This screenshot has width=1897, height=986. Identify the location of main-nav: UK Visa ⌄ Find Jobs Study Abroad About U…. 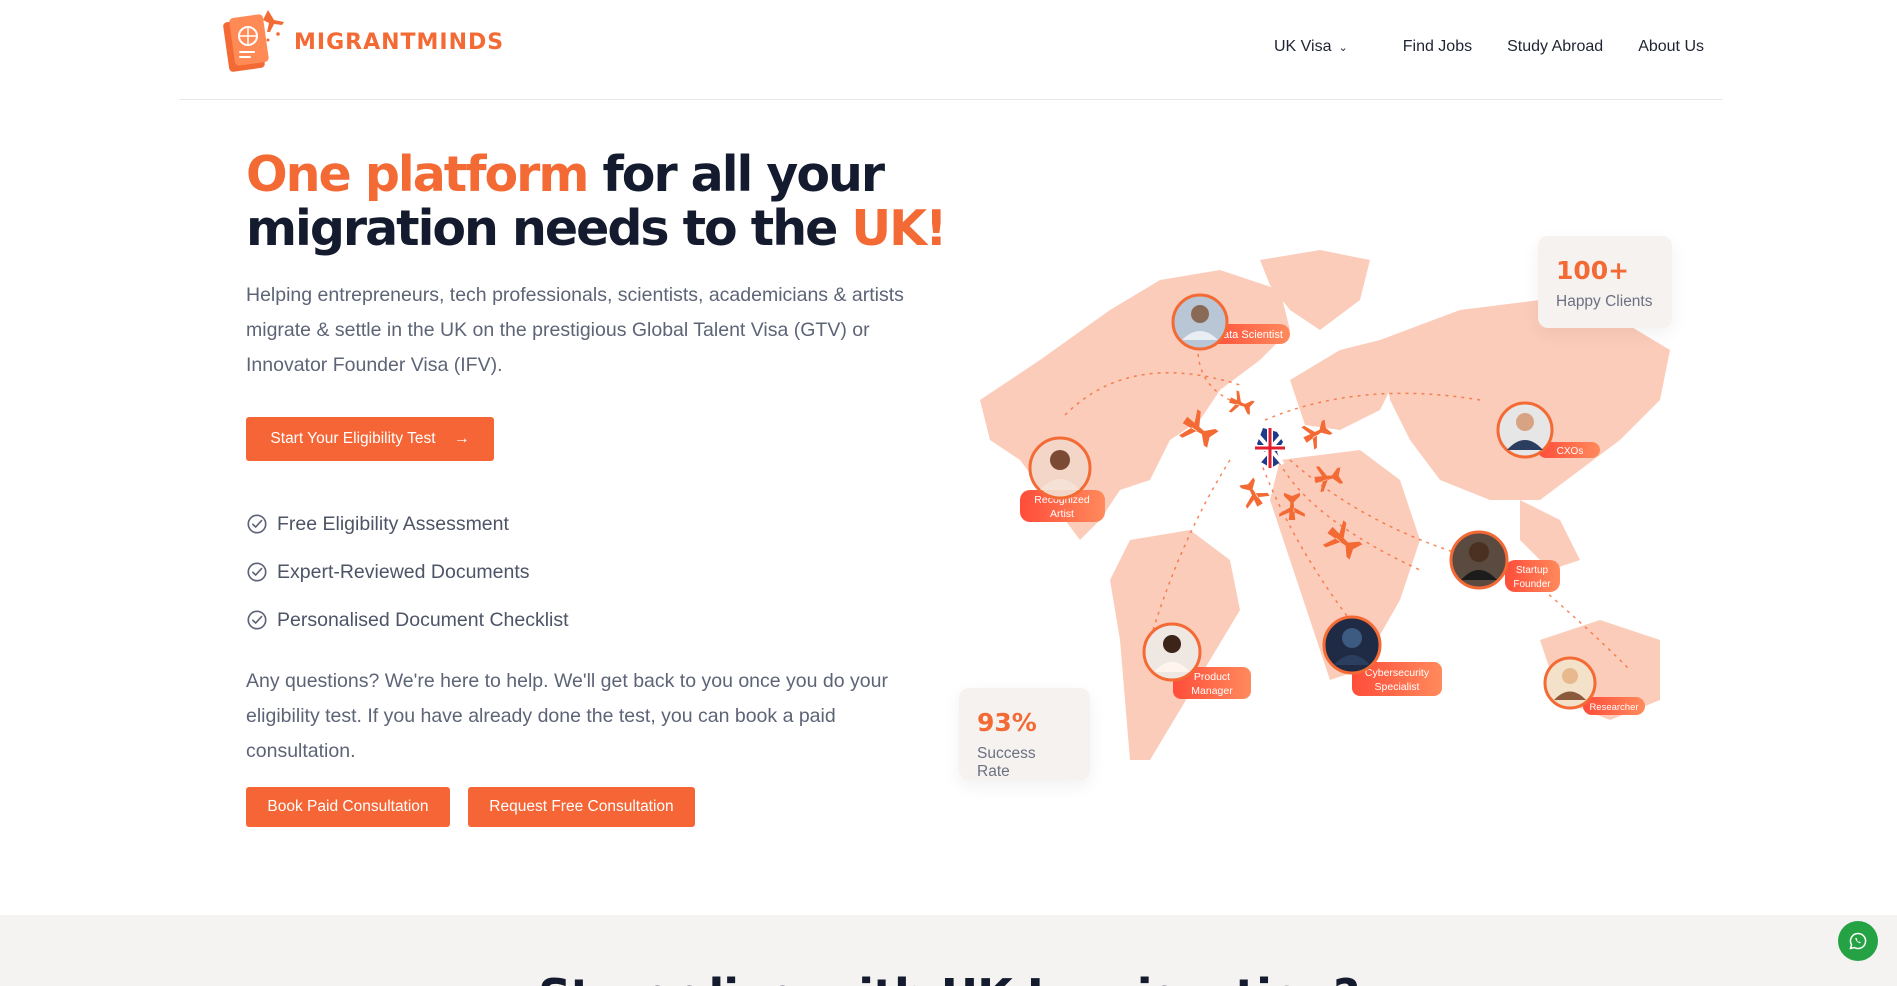
(1471, 47).